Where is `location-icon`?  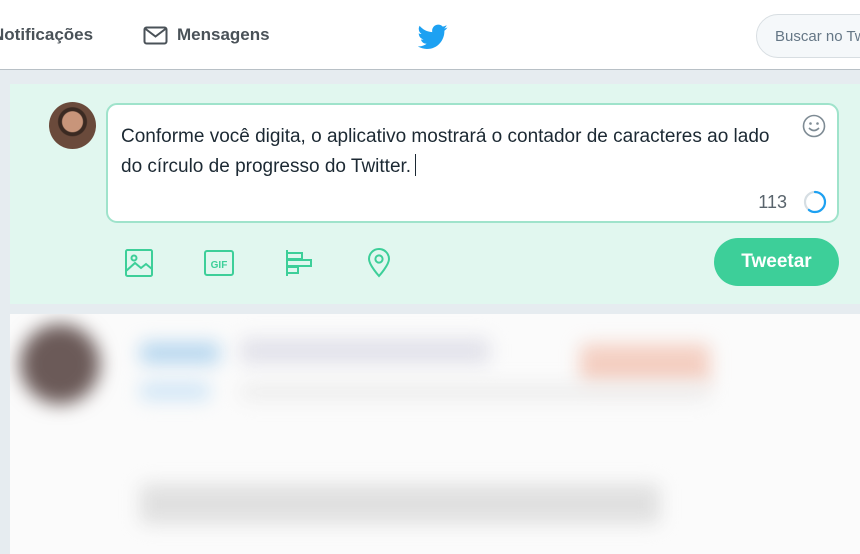
location-icon is located at coordinates (379, 263).